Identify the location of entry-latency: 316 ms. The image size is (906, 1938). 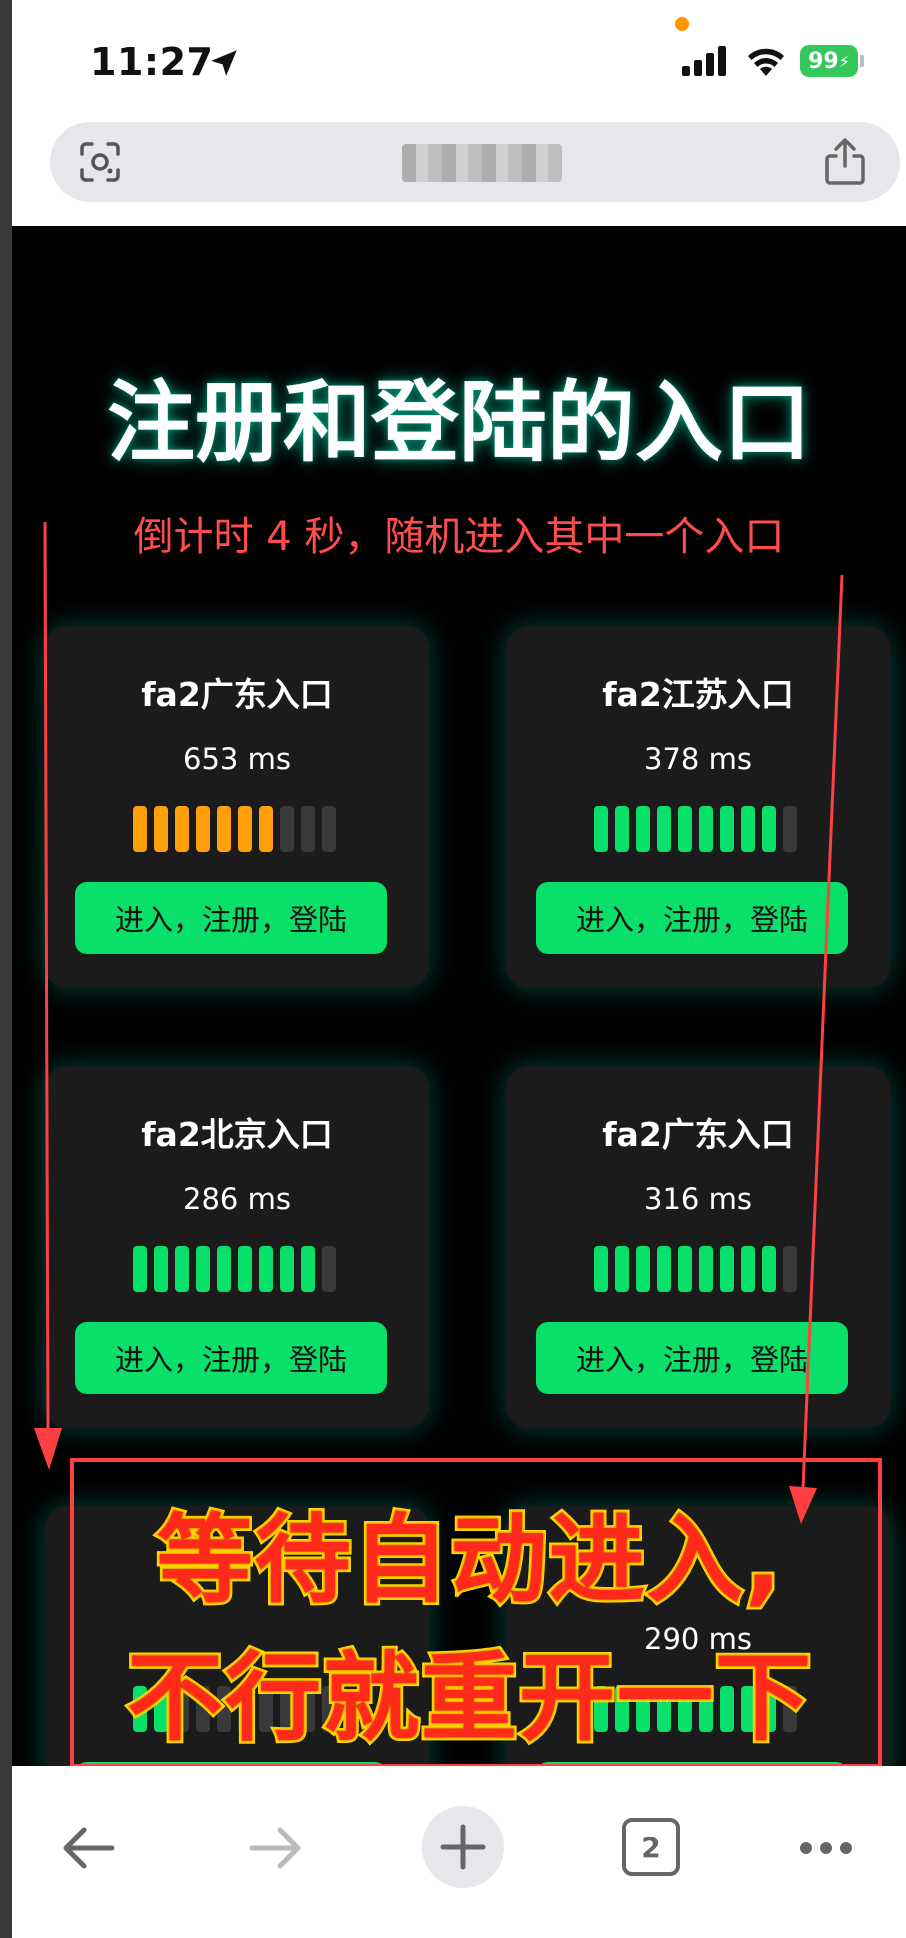
(698, 1199).